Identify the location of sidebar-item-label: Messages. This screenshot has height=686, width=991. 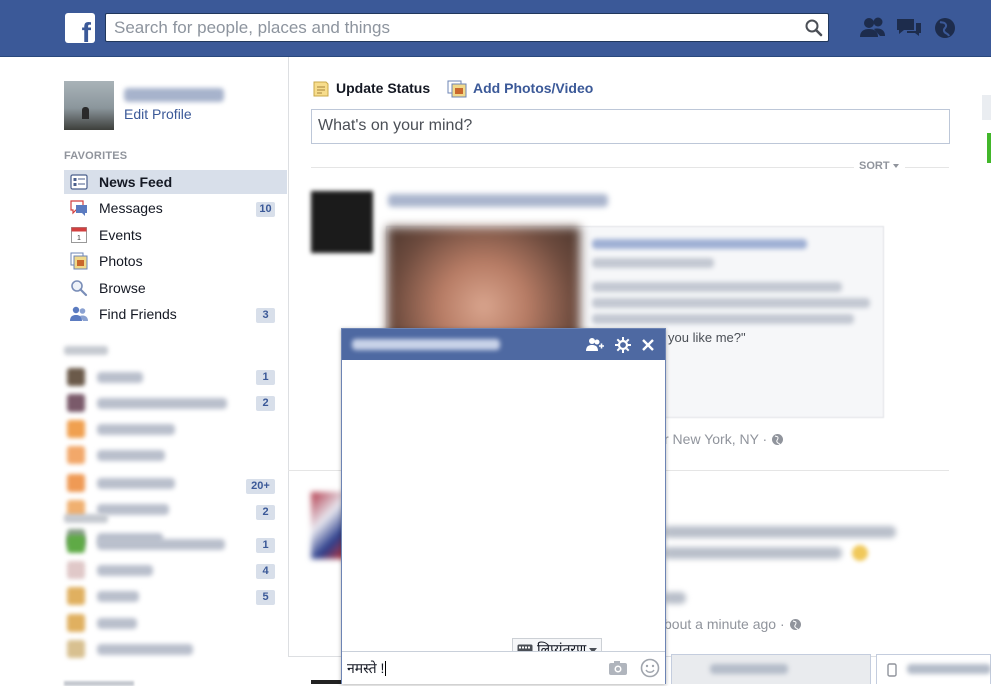
(131, 208).